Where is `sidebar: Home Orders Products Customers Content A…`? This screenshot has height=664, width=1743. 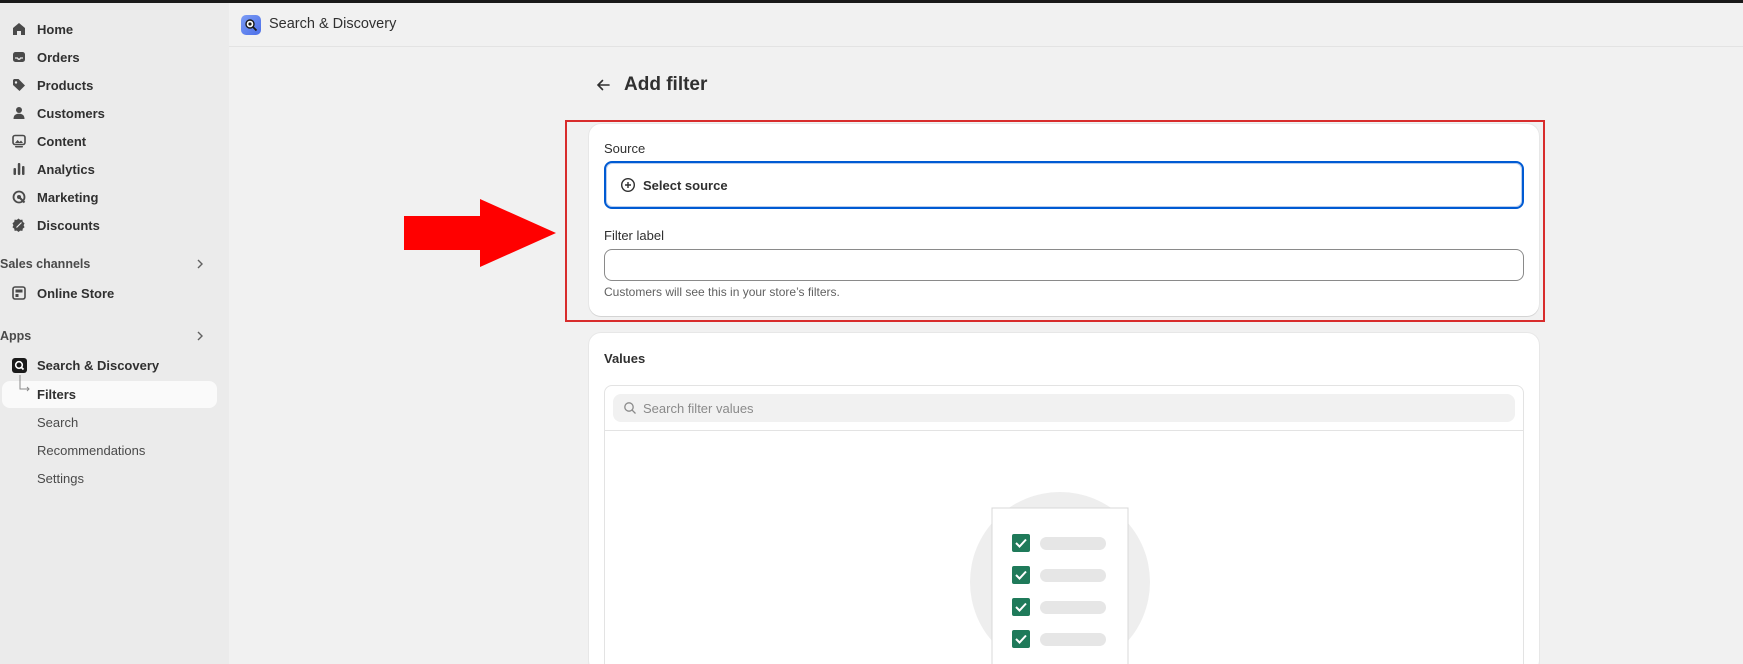
sidebar: Home Orders Products Customers Content A… is located at coordinates (114, 333).